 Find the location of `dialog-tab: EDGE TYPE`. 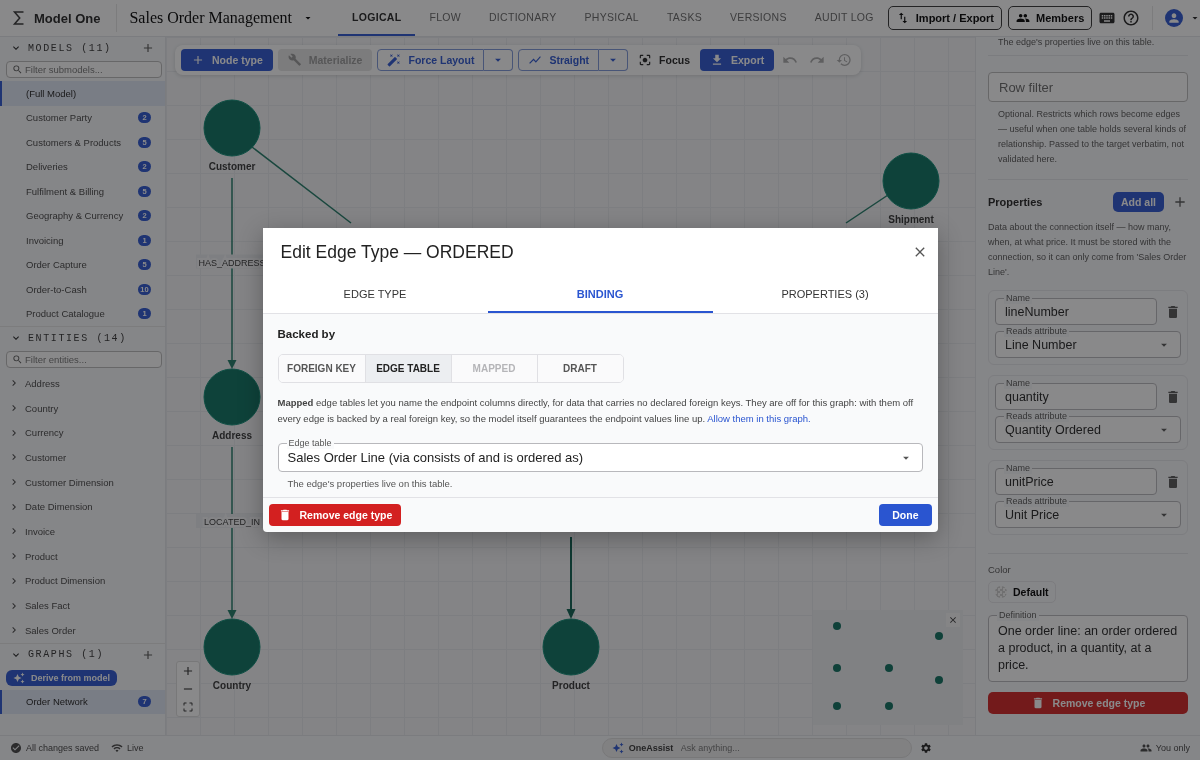

dialog-tab: EDGE TYPE is located at coordinates (375, 294).